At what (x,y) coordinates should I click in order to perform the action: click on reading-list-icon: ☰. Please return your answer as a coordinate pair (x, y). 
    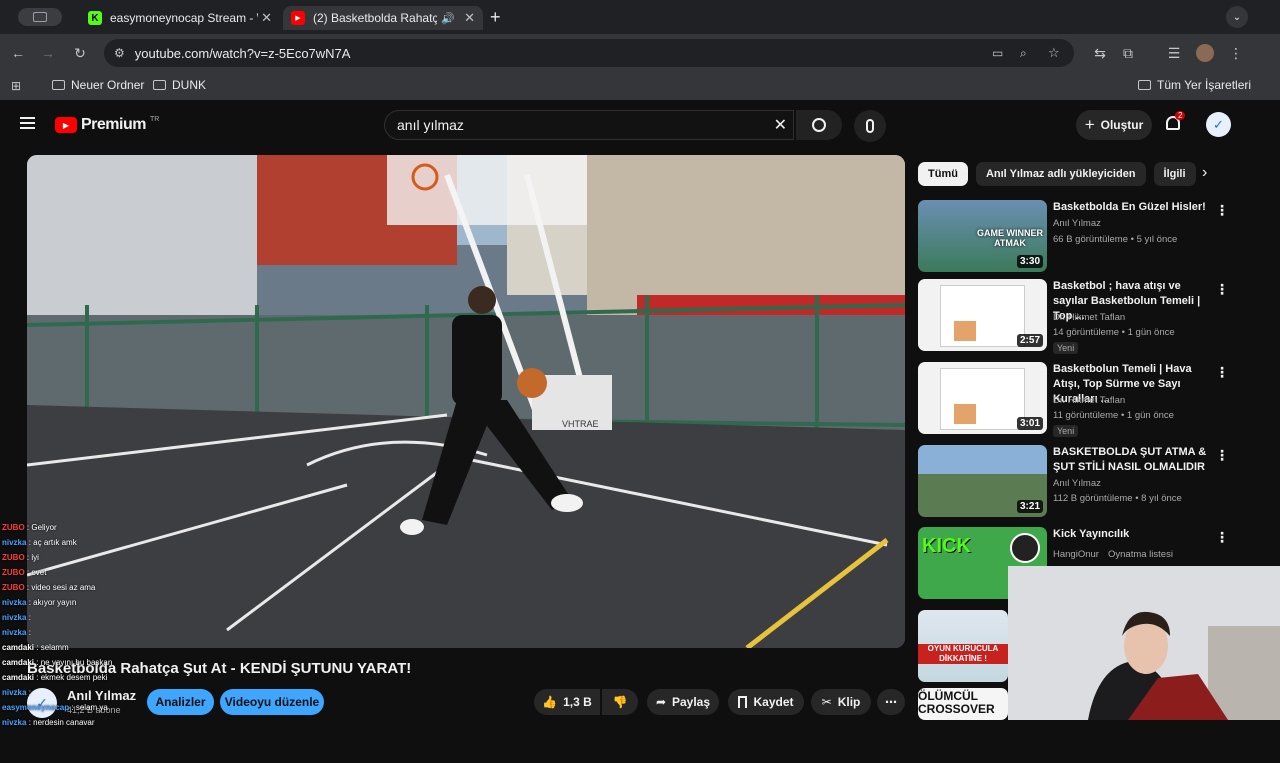
    Looking at the image, I should click on (1174, 53).